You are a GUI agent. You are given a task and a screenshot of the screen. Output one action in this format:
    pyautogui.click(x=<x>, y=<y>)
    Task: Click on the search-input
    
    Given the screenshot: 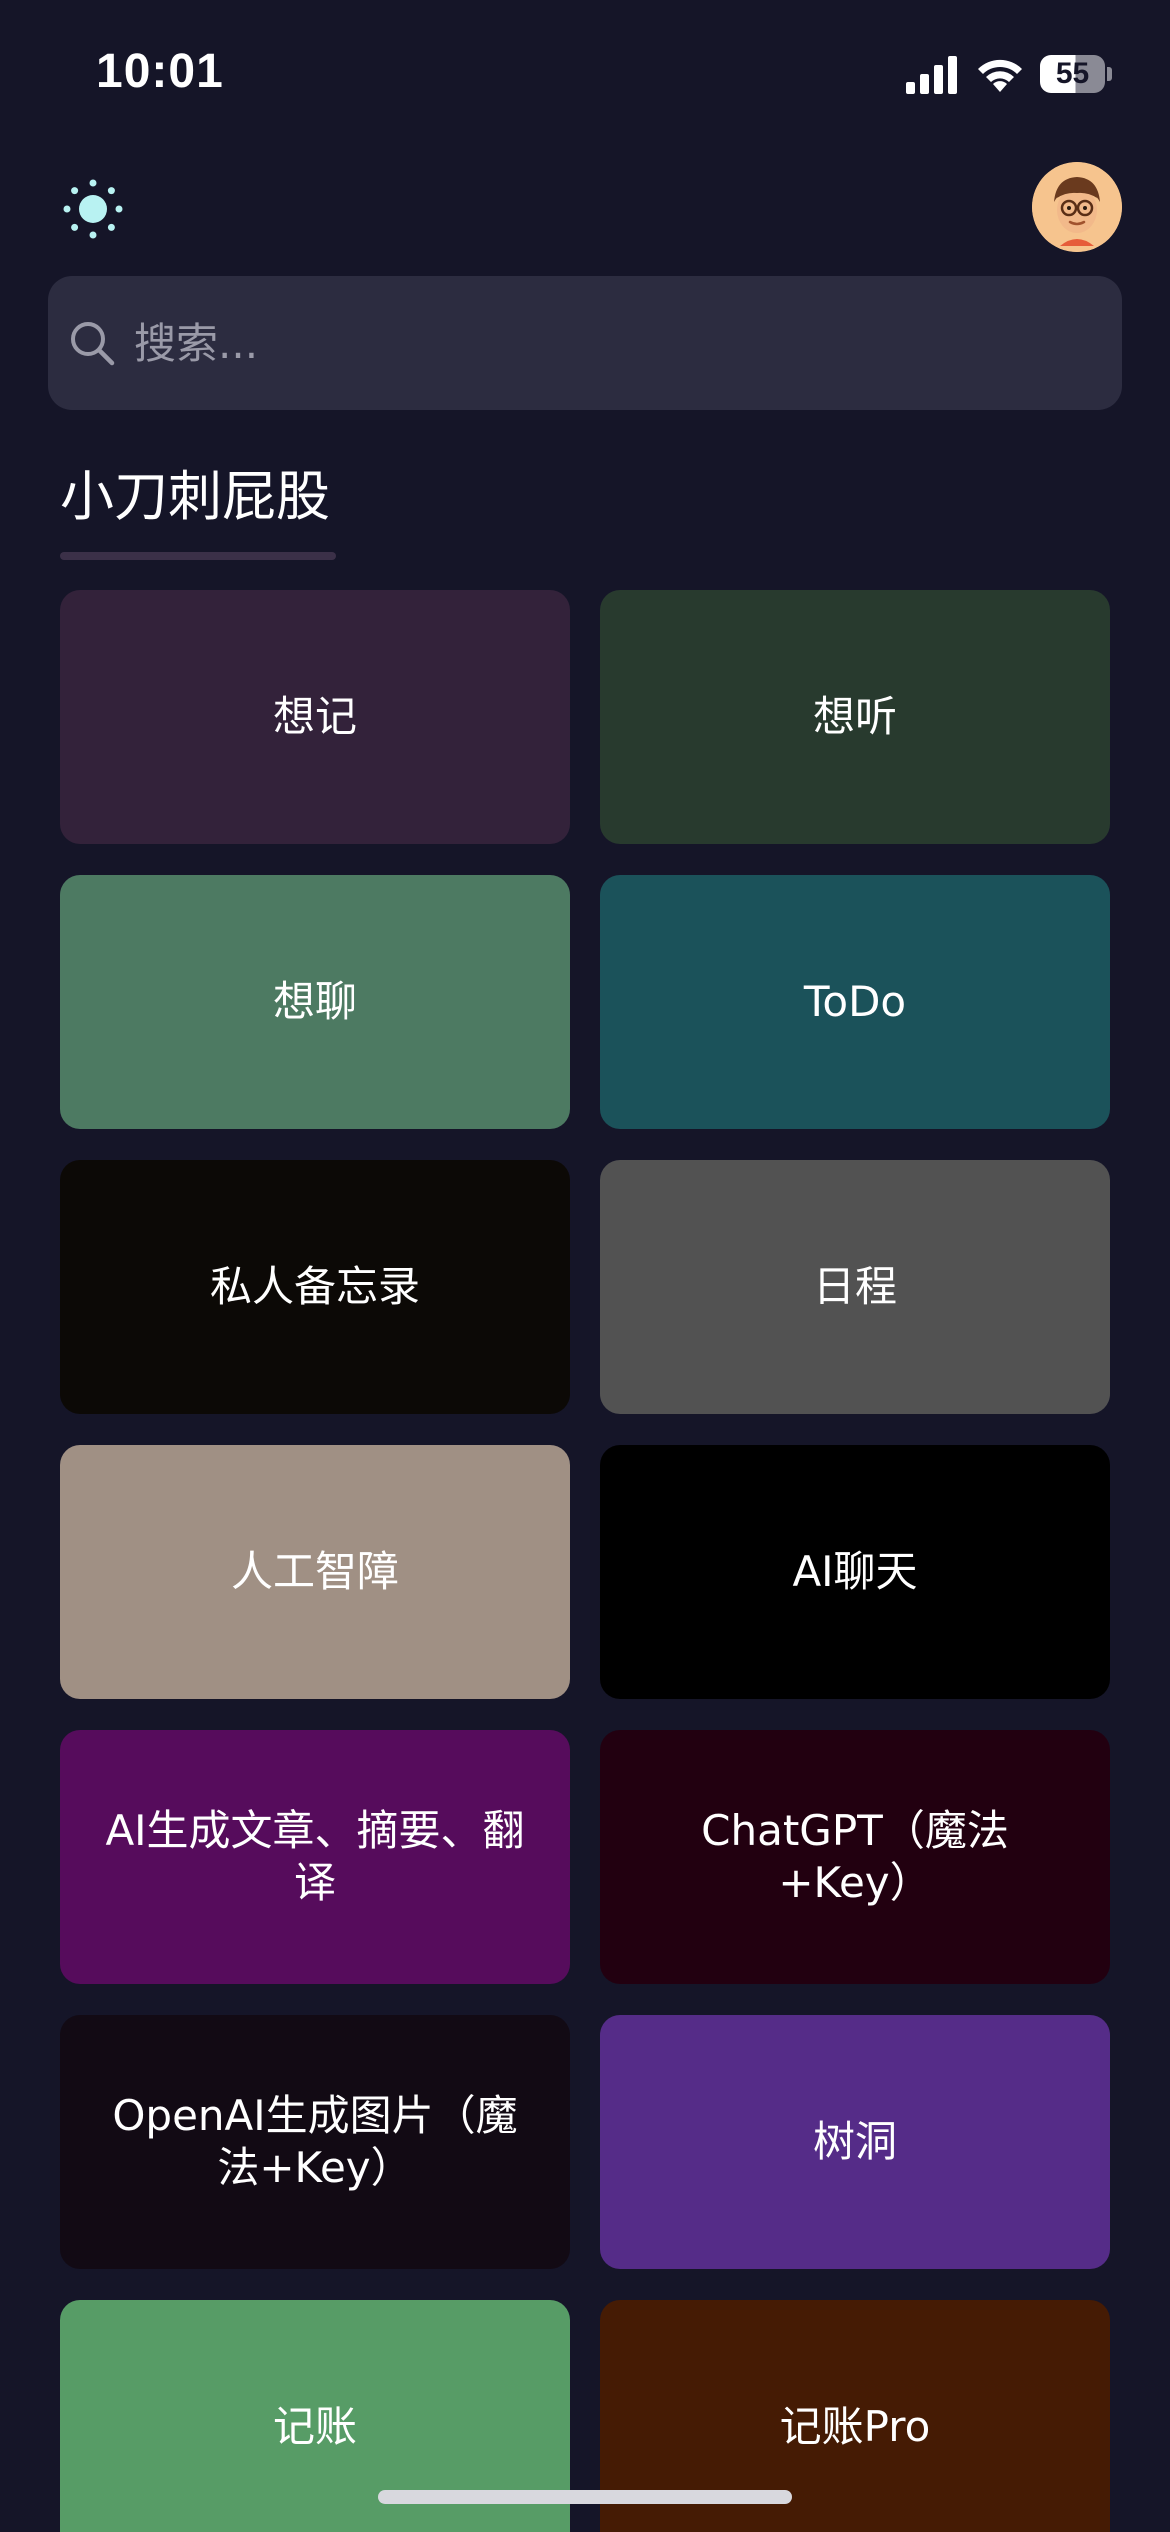 What is the action you would take?
    pyautogui.click(x=614, y=343)
    